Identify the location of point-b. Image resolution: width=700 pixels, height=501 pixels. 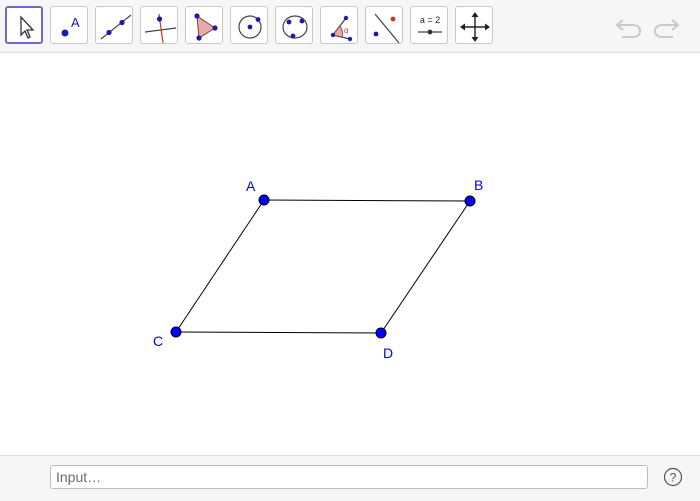
(470, 201).